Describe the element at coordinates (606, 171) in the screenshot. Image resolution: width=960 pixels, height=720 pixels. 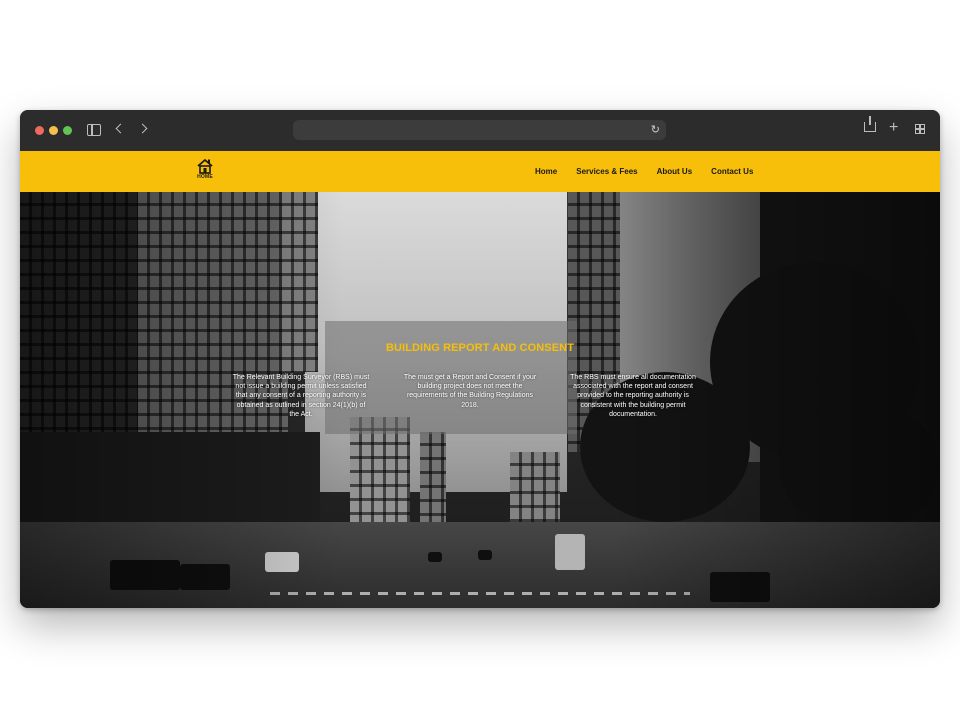
I see `nav-services-fees-link: Services & Fees` at that location.